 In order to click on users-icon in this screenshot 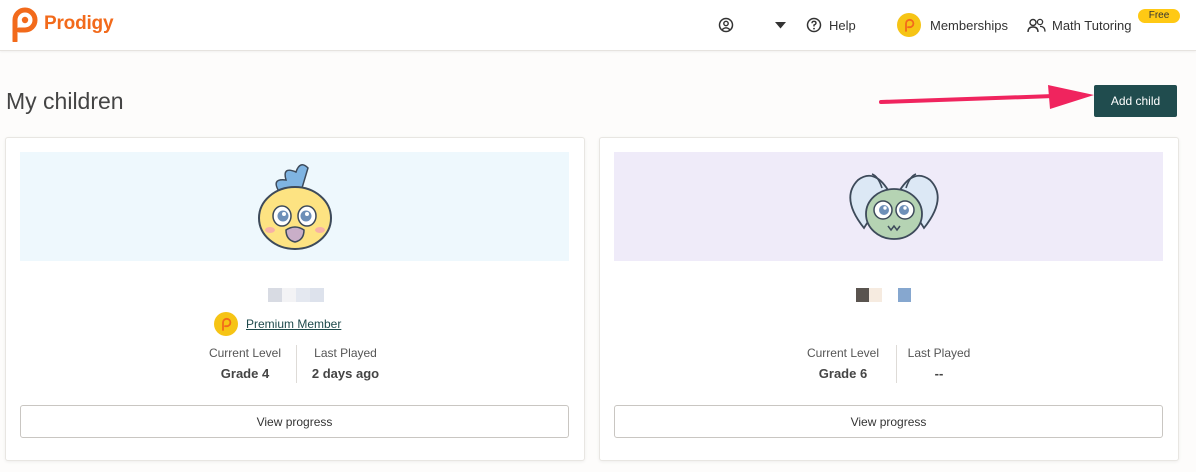, I will do `click(1036, 25)`.